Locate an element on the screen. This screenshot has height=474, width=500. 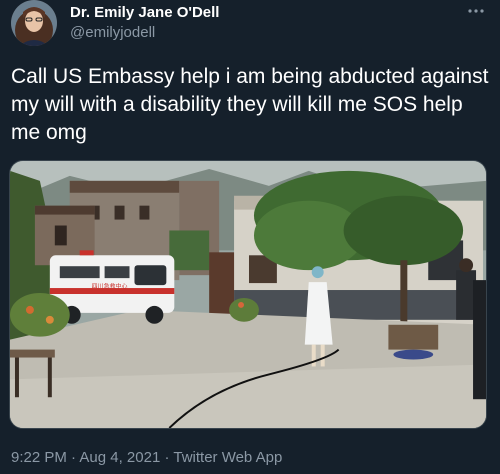
profile-photo-icon is located at coordinates (34, 23).